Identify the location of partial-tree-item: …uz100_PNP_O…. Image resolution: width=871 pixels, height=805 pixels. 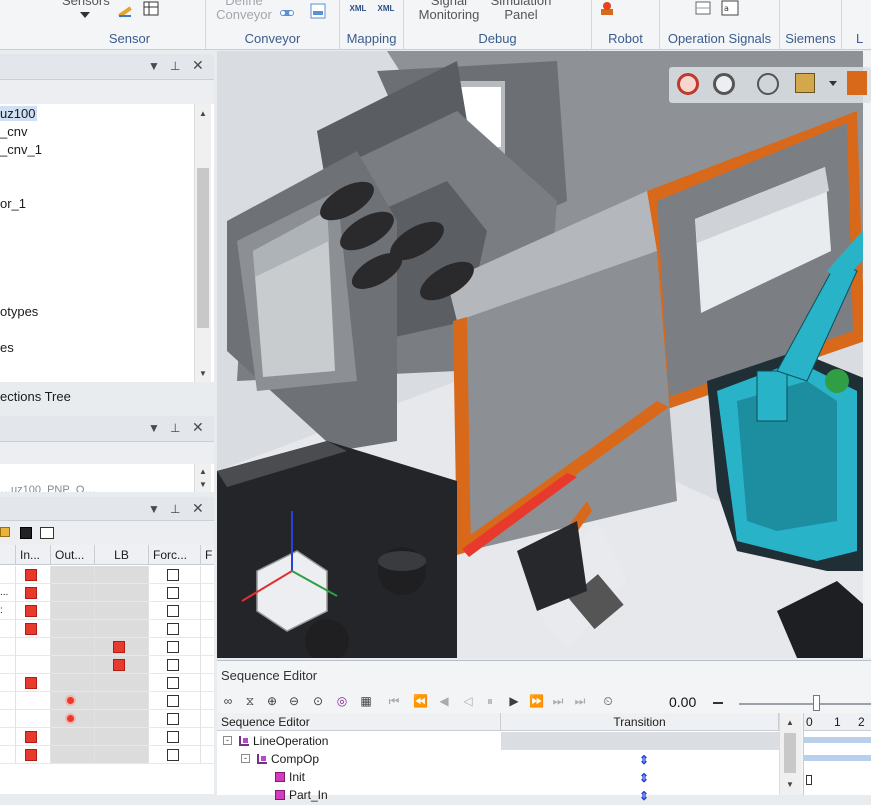
(47, 488).